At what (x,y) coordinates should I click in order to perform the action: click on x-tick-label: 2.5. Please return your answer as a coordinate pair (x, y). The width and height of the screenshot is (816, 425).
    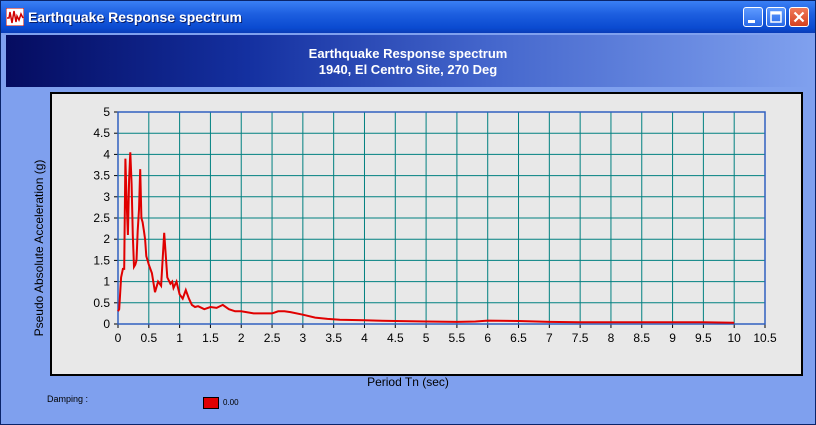
    Looking at the image, I should click on (272, 338).